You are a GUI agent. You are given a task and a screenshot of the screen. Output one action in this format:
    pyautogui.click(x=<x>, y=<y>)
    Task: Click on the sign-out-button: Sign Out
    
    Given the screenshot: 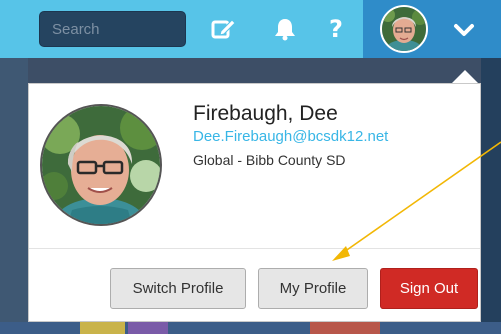 What is the action you would take?
    pyautogui.click(x=429, y=288)
    